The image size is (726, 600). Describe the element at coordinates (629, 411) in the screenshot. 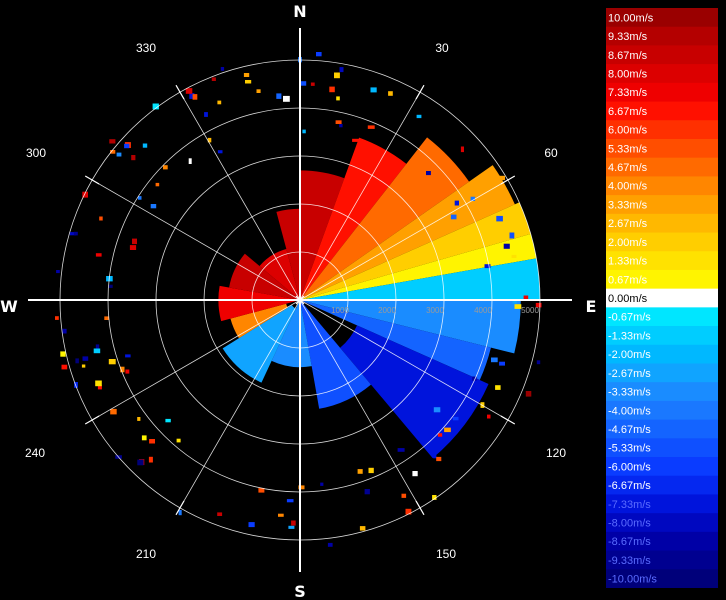

I see `colorbar-label-21: -4.00m/s` at that location.